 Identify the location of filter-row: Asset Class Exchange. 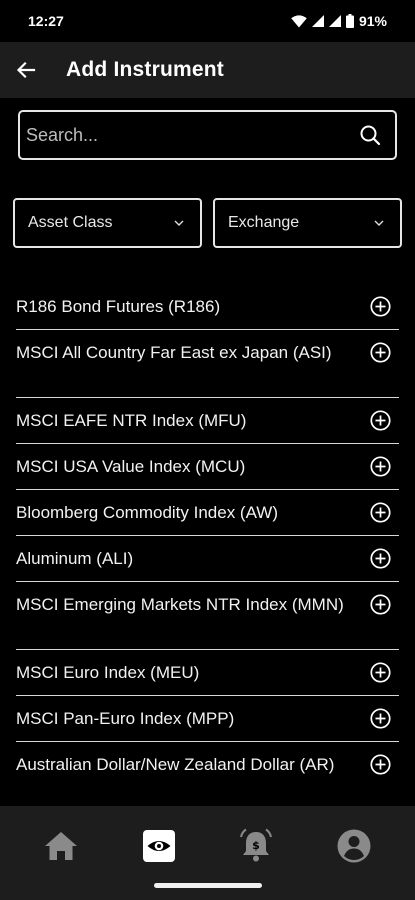
(207, 223).